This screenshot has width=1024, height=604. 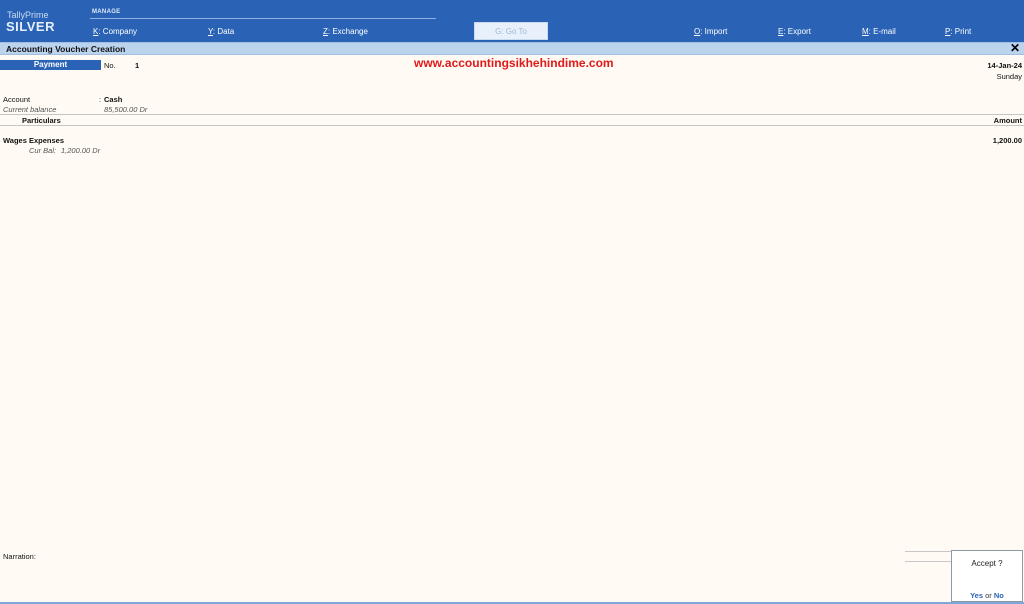 What do you see at coordinates (514, 63) in the screenshot?
I see `watermark-text: www.accountingsikhehindime.com` at bounding box center [514, 63].